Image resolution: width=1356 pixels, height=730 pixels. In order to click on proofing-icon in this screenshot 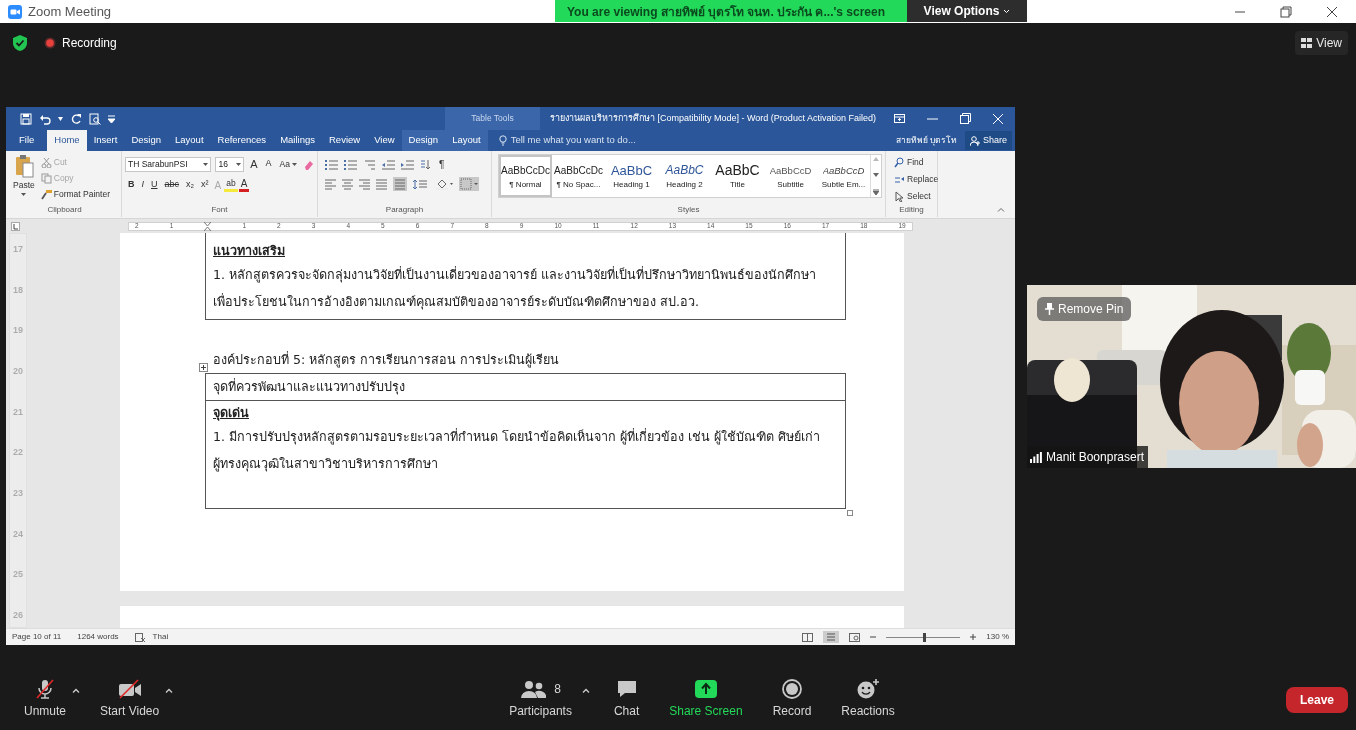, I will do `click(139, 637)`.